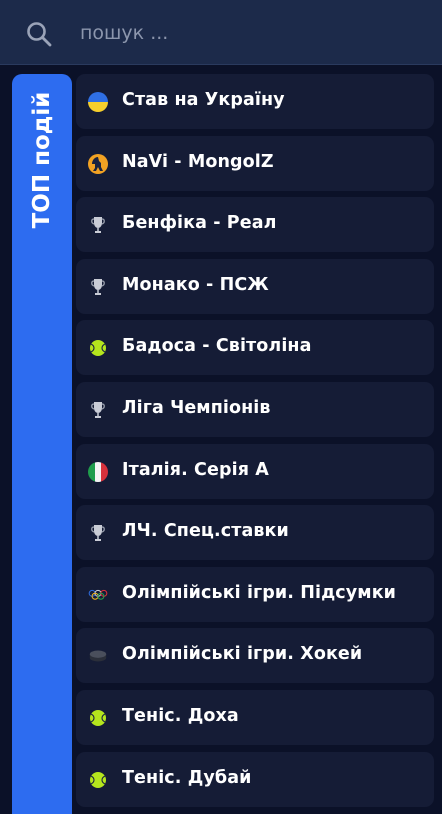 Image resolution: width=442 pixels, height=814 pixels. I want to click on list-item: Італія. Серія А, so click(255, 471).